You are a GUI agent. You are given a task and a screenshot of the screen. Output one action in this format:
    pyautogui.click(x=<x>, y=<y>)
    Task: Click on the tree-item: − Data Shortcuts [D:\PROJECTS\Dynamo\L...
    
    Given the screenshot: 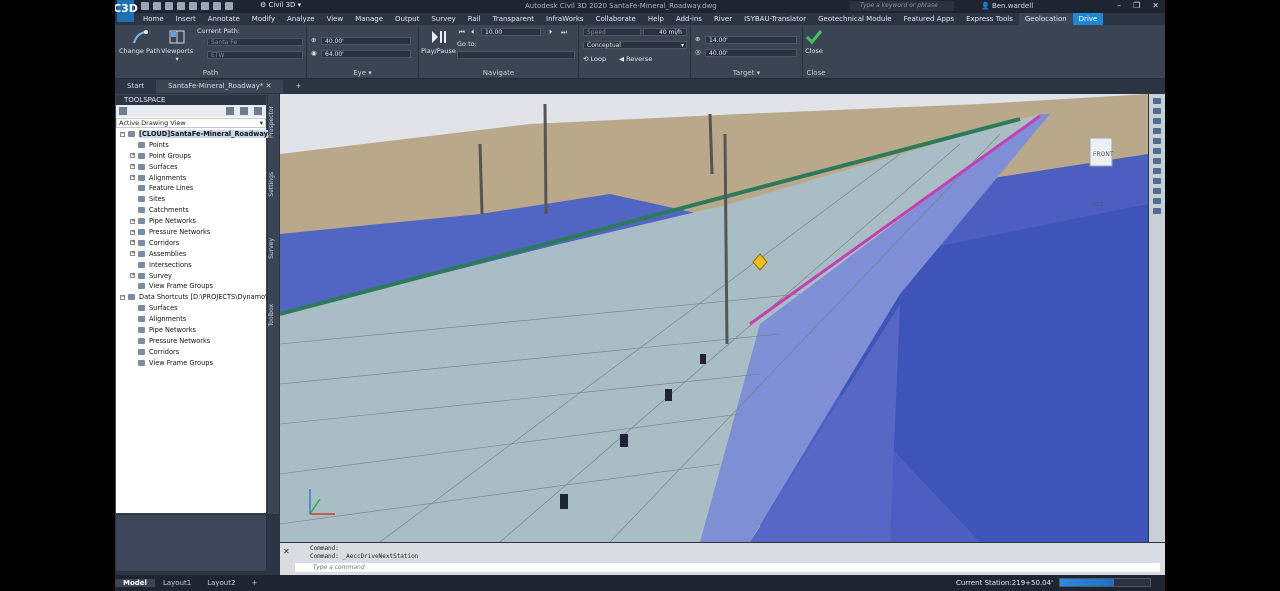 What is the action you would take?
    pyautogui.click(x=196, y=297)
    